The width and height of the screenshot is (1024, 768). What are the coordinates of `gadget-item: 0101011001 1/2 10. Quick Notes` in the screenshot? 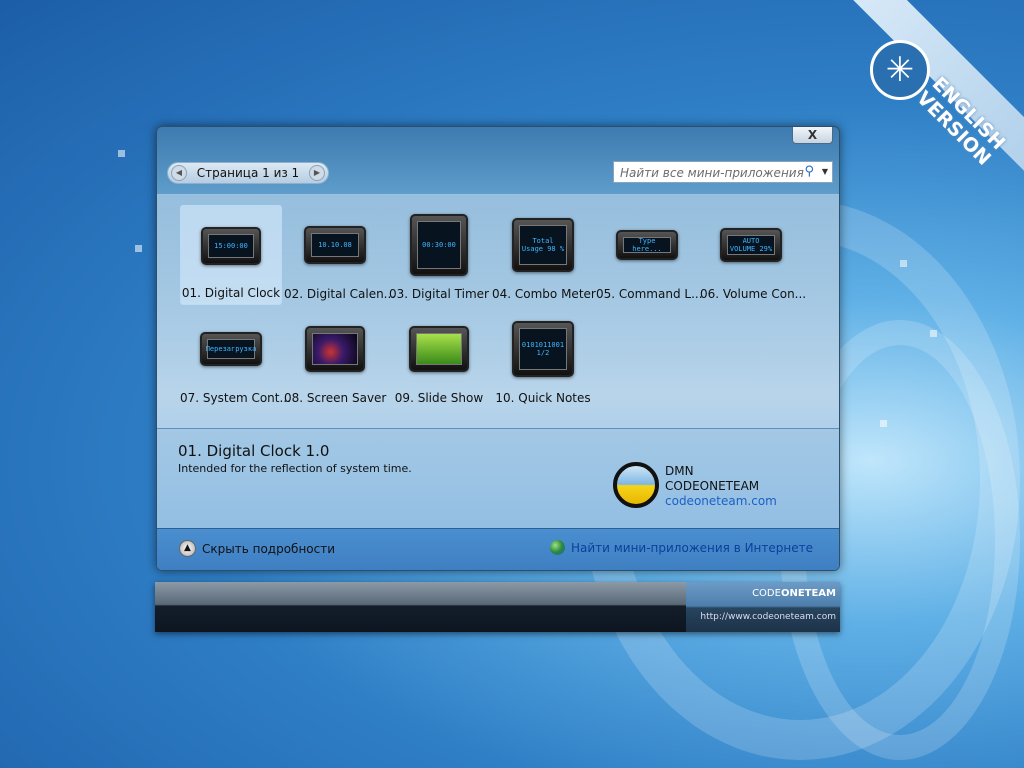 It's located at (543, 359).